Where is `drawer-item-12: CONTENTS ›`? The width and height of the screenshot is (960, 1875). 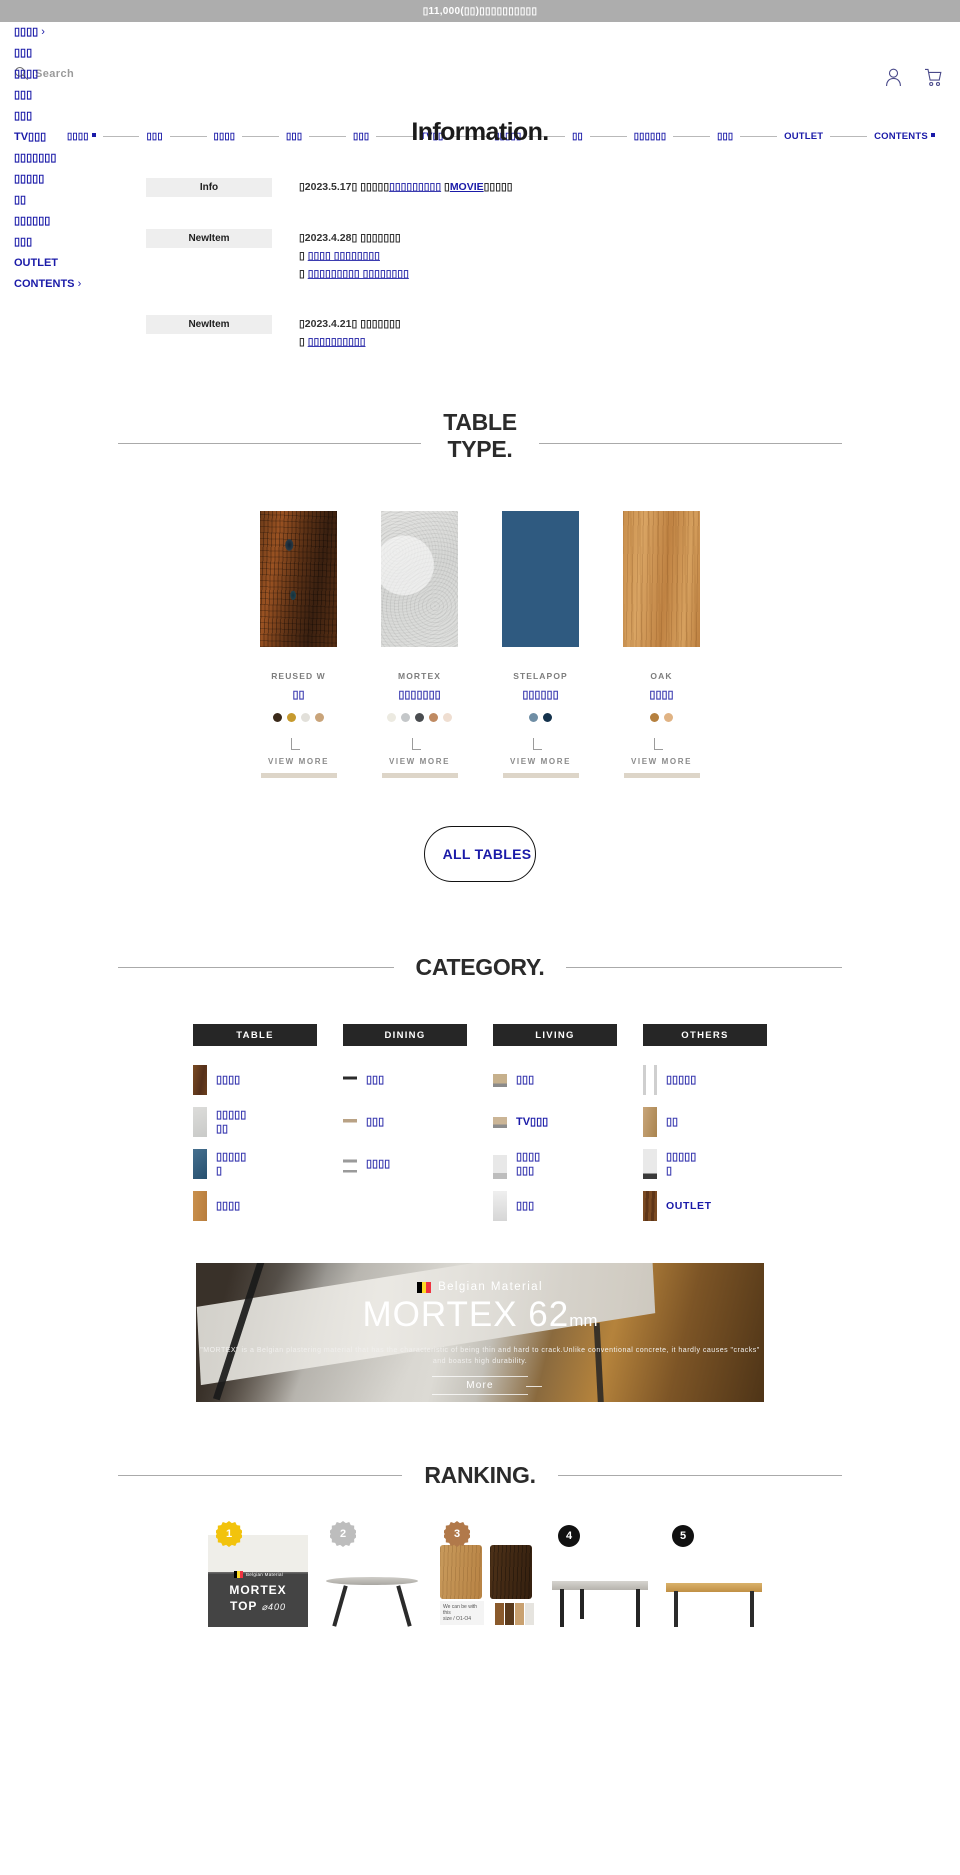
drawer-item-12: CONTENTS › is located at coordinates (104, 284).